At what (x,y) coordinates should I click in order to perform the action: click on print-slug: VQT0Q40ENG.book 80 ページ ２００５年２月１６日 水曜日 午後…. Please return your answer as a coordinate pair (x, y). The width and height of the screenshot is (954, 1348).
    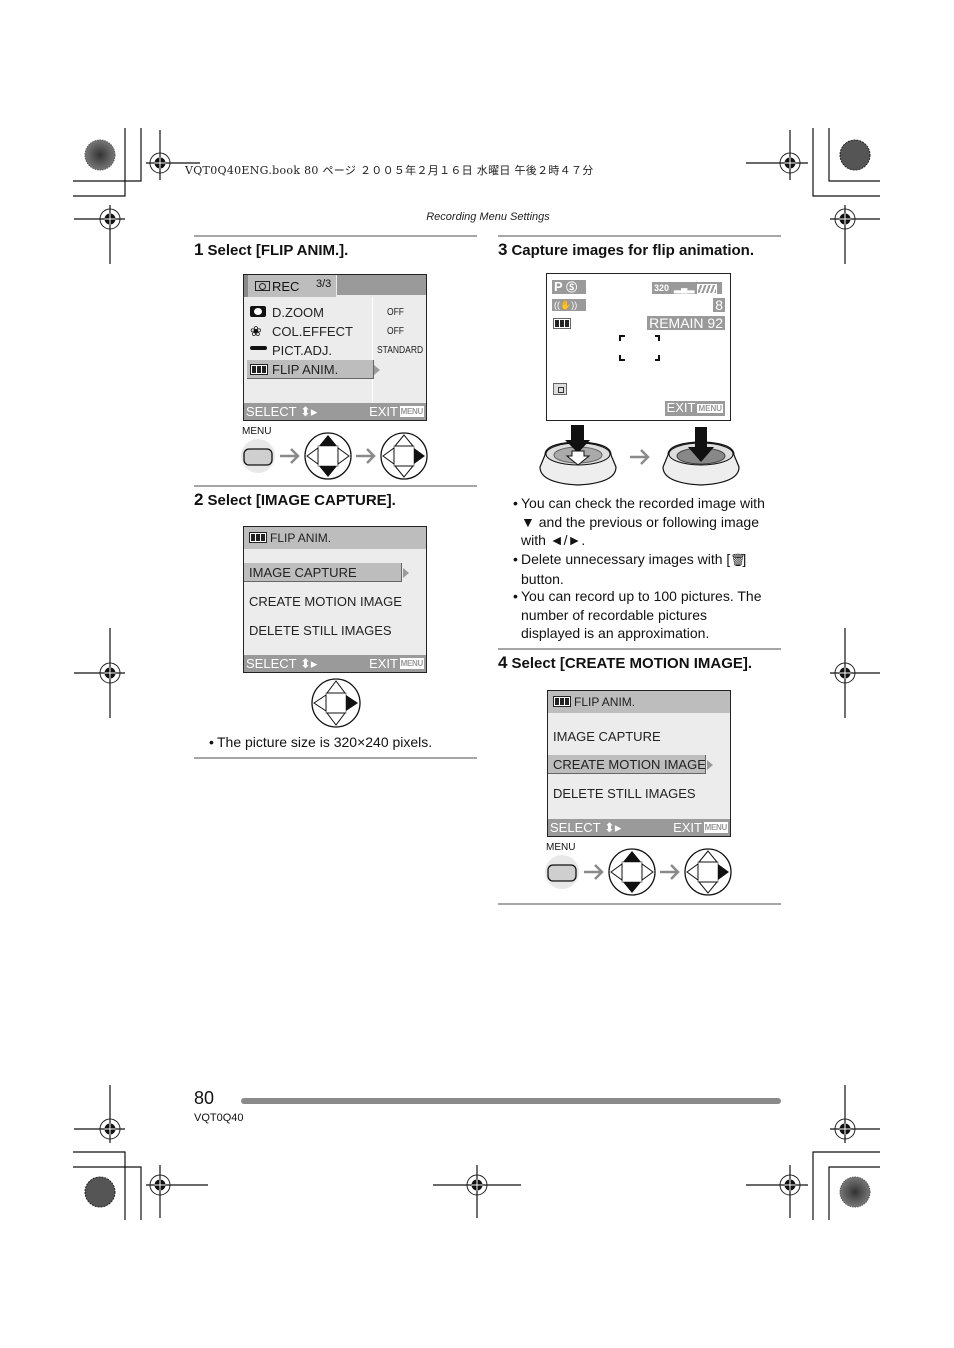
    Looking at the image, I should click on (389, 170).